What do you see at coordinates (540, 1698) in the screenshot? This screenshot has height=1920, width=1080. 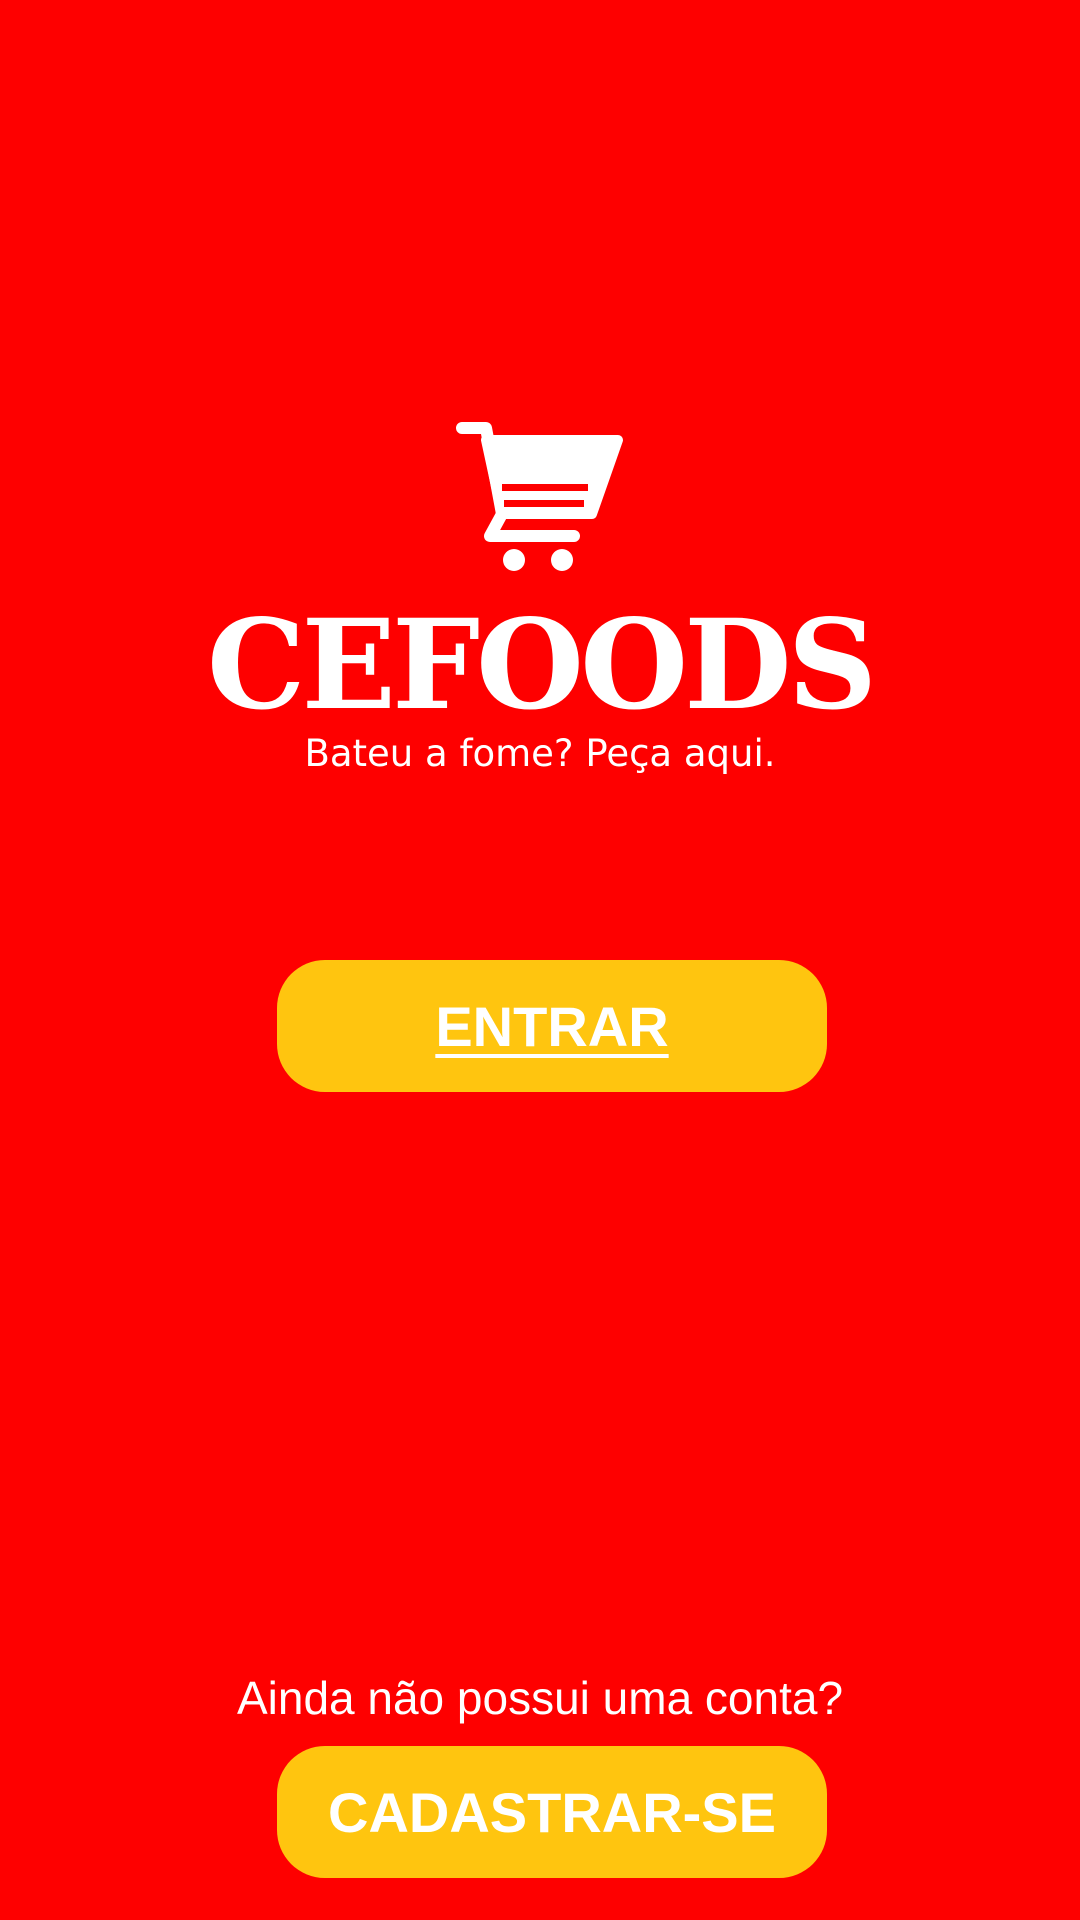 I see `signup-prompt: Ainda não possui uma conta?` at bounding box center [540, 1698].